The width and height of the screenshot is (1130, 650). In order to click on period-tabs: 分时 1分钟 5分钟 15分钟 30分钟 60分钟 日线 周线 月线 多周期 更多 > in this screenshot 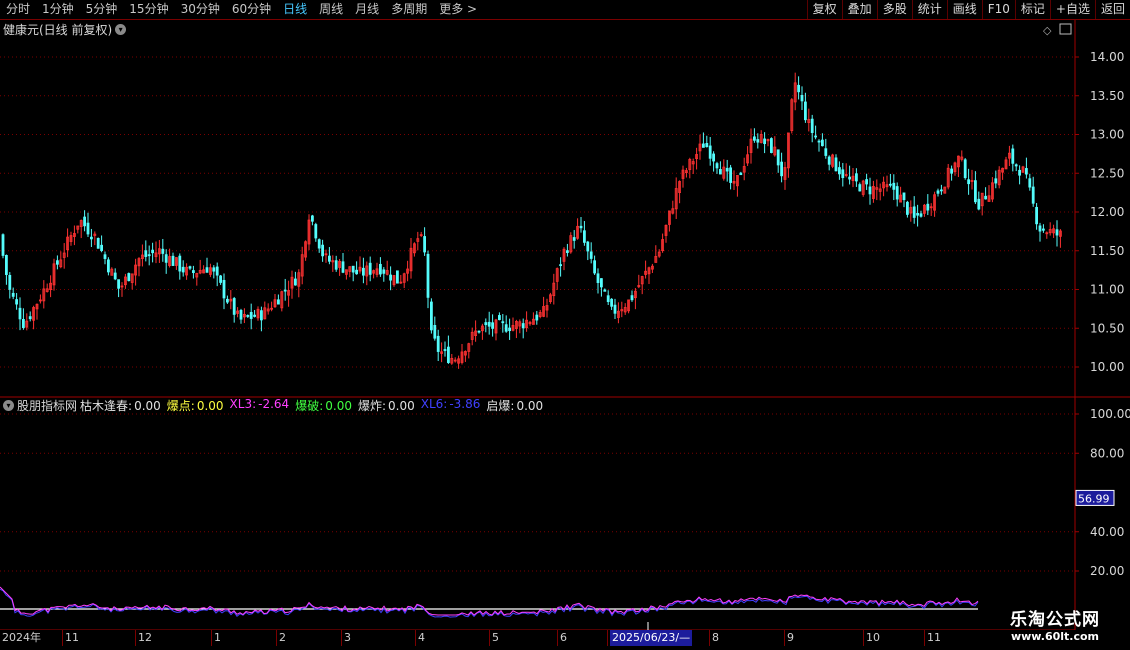, I will do `click(241, 9)`.